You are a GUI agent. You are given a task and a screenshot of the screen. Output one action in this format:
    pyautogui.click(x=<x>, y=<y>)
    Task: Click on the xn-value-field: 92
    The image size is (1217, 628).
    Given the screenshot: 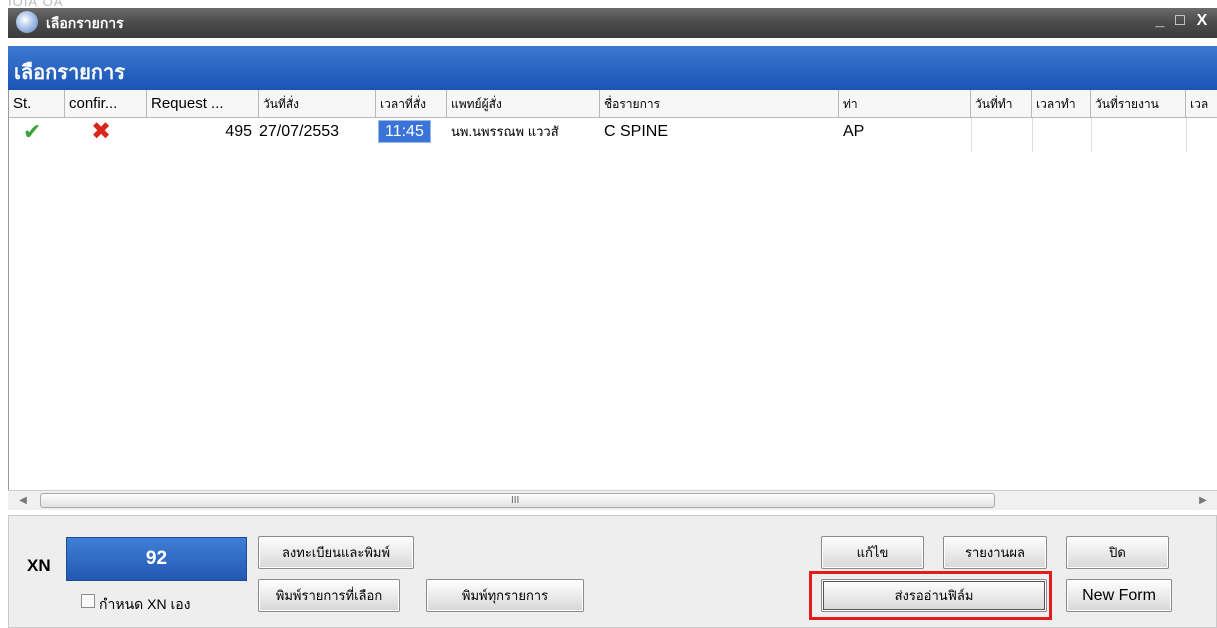 What is the action you would take?
    pyautogui.click(x=156, y=559)
    